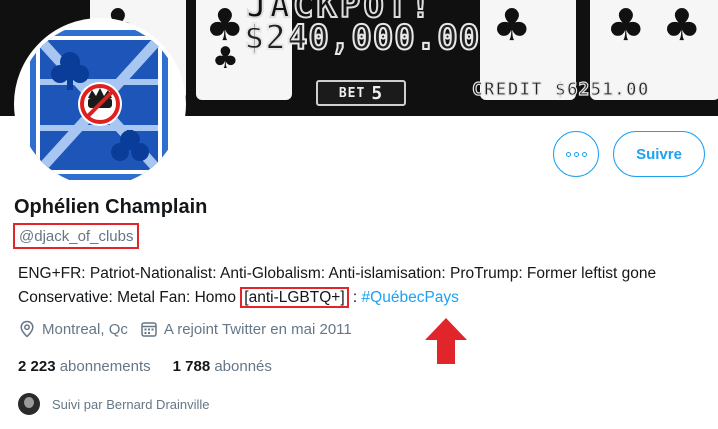  What do you see at coordinates (156, 366) in the screenshot?
I see `follow-stats: 2 223 abonnements 1 788 abonnés` at bounding box center [156, 366].